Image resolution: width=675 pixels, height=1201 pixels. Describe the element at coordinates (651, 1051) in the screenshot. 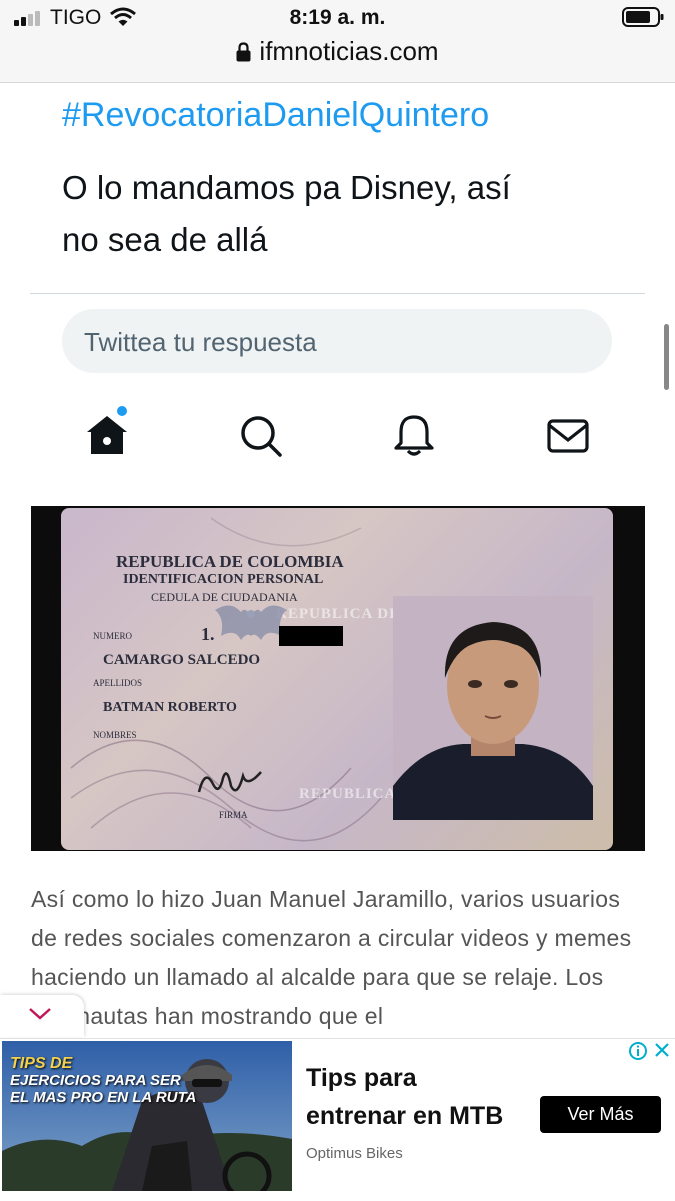

I see `ad-choices-icon` at that location.